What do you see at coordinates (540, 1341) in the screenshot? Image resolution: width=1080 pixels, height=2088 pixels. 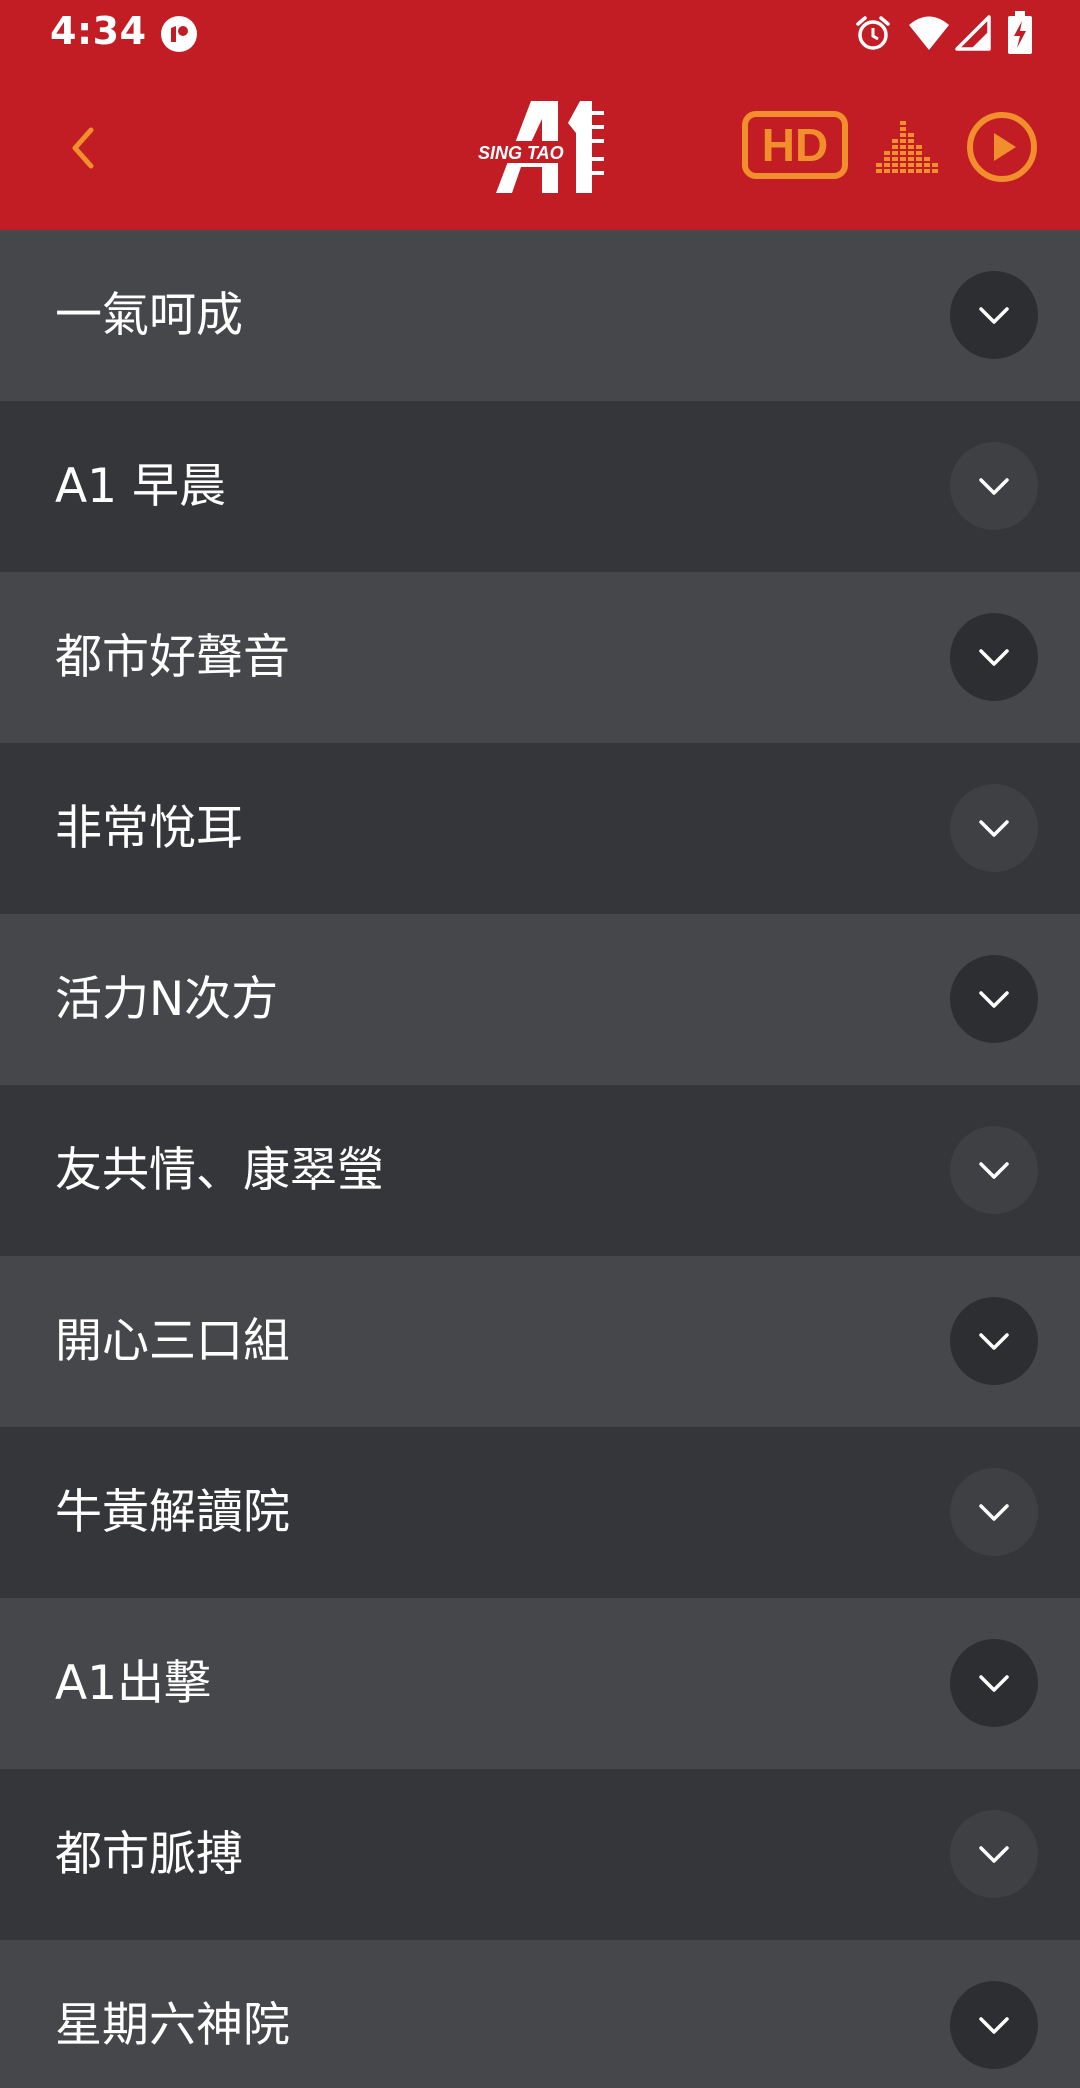 I see `program-row: 開心三口組` at bounding box center [540, 1341].